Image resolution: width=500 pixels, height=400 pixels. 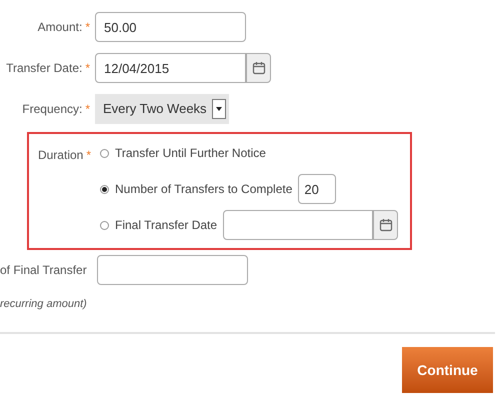 I want to click on date-field: 12/04/2015, so click(x=170, y=68).